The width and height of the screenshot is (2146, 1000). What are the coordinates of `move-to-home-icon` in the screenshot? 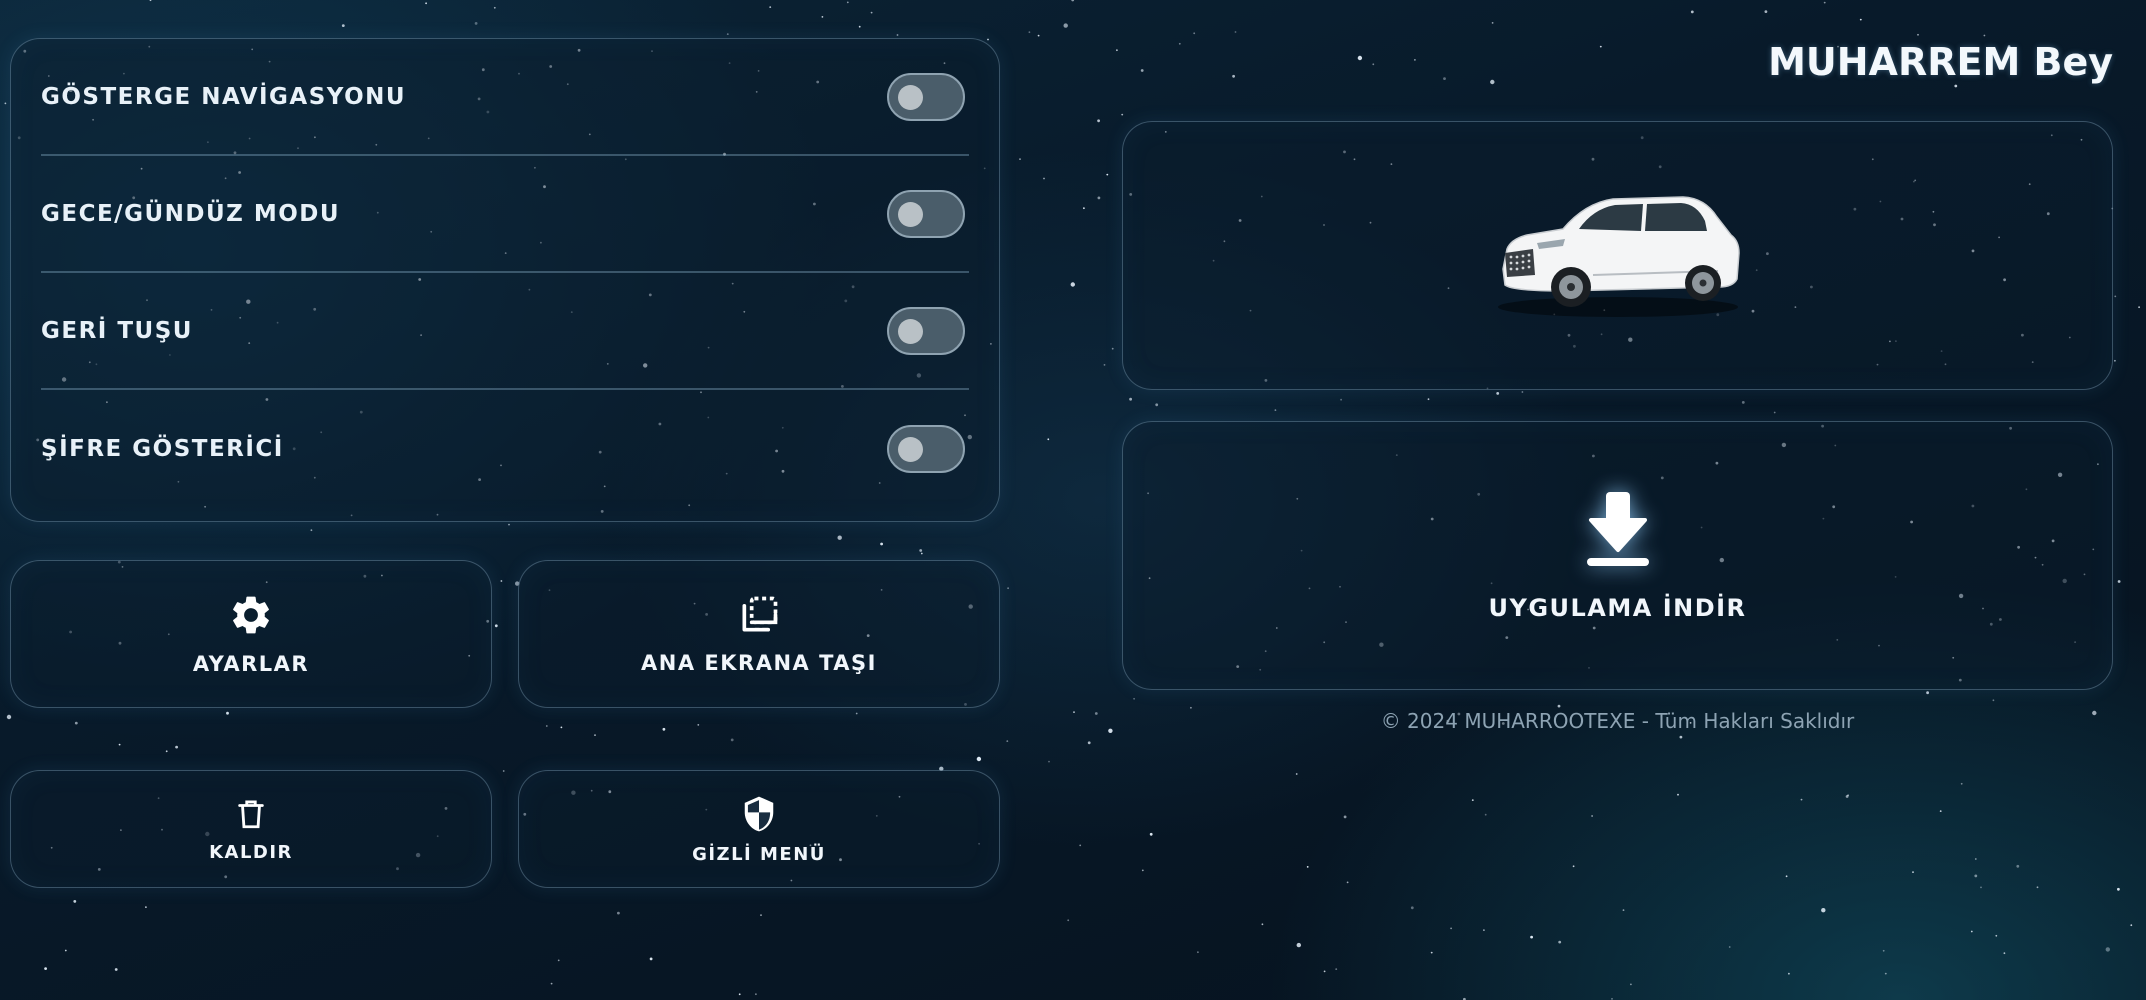 It's located at (759, 615).